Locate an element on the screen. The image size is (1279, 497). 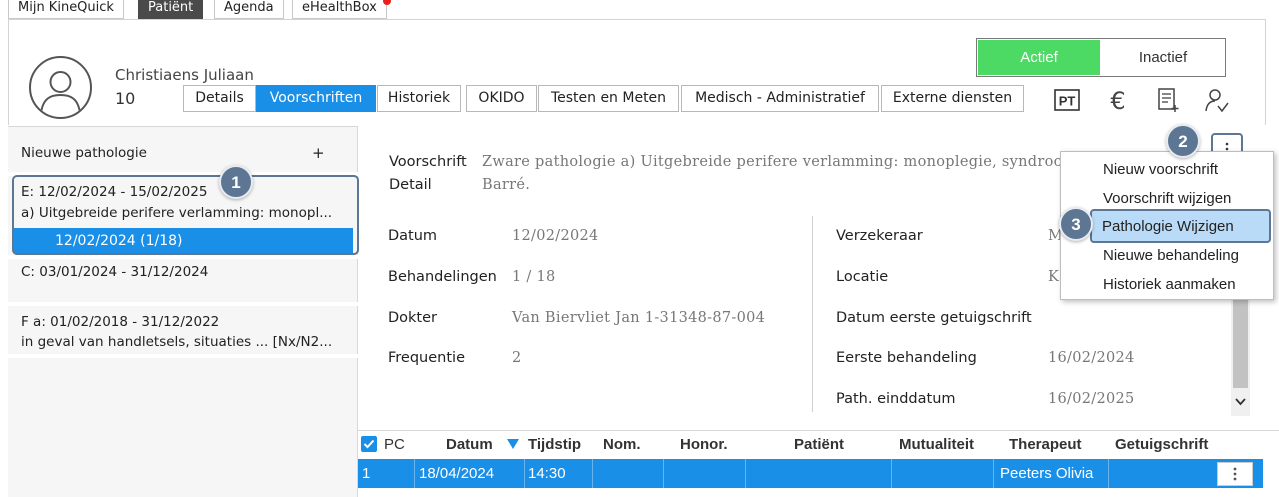
menu-item-historiek-aanmaken: Historiek aanmaken is located at coordinates (1169, 284).